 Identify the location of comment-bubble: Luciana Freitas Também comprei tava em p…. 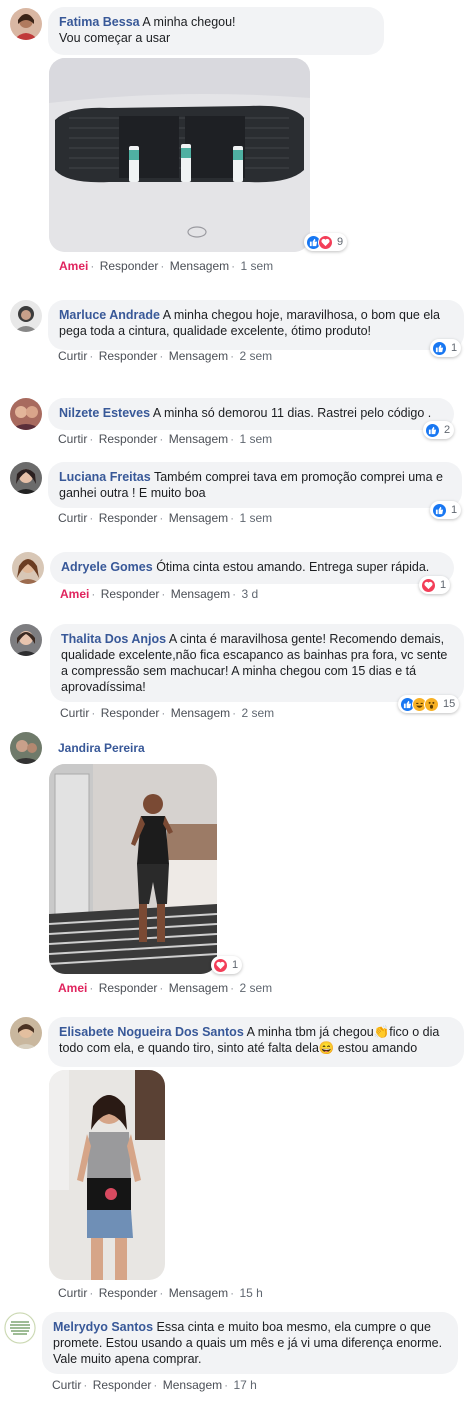
(255, 485).